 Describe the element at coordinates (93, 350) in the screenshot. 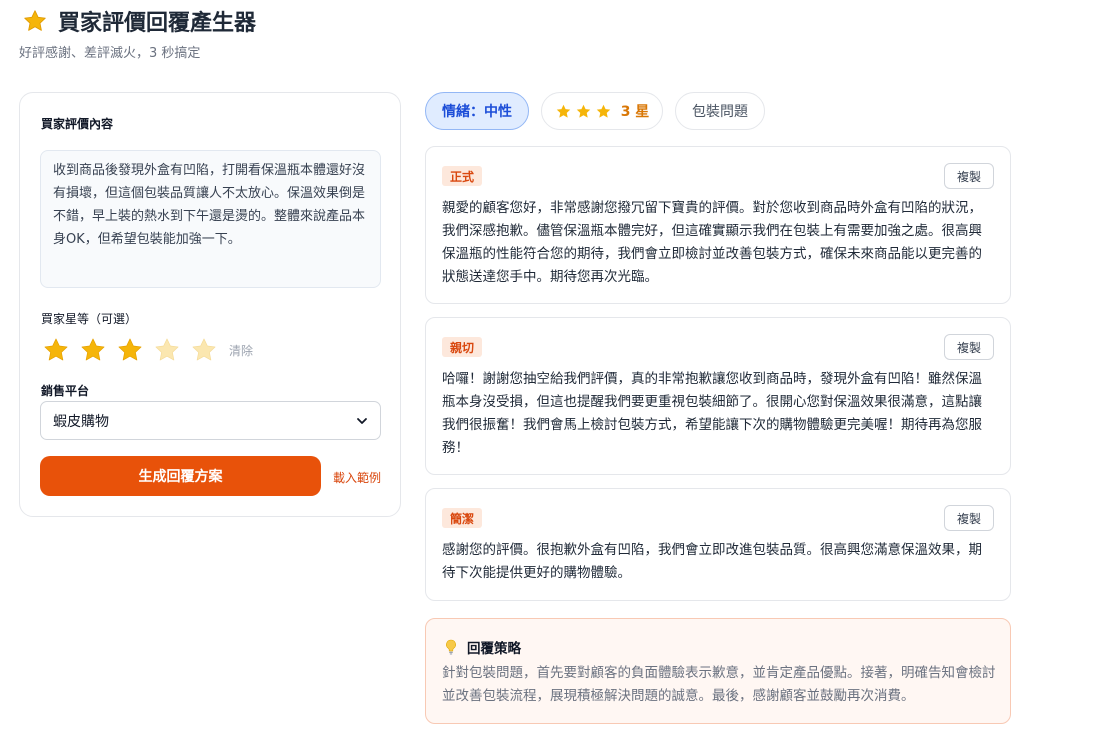

I see `star-2-icon` at that location.